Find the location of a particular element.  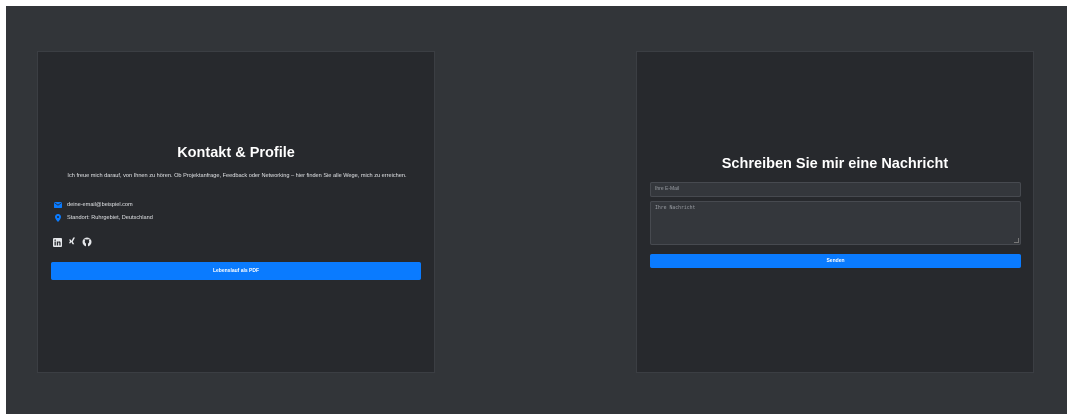

location-line: Standort: Ruhrgebiet, Deutschland is located at coordinates (103, 218).